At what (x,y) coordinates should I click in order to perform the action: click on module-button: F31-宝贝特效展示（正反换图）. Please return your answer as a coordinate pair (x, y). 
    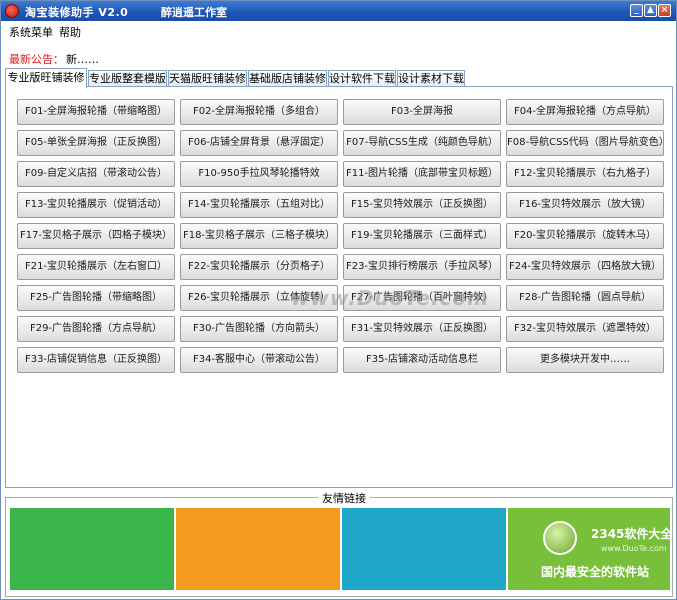
    Looking at the image, I should click on (422, 329).